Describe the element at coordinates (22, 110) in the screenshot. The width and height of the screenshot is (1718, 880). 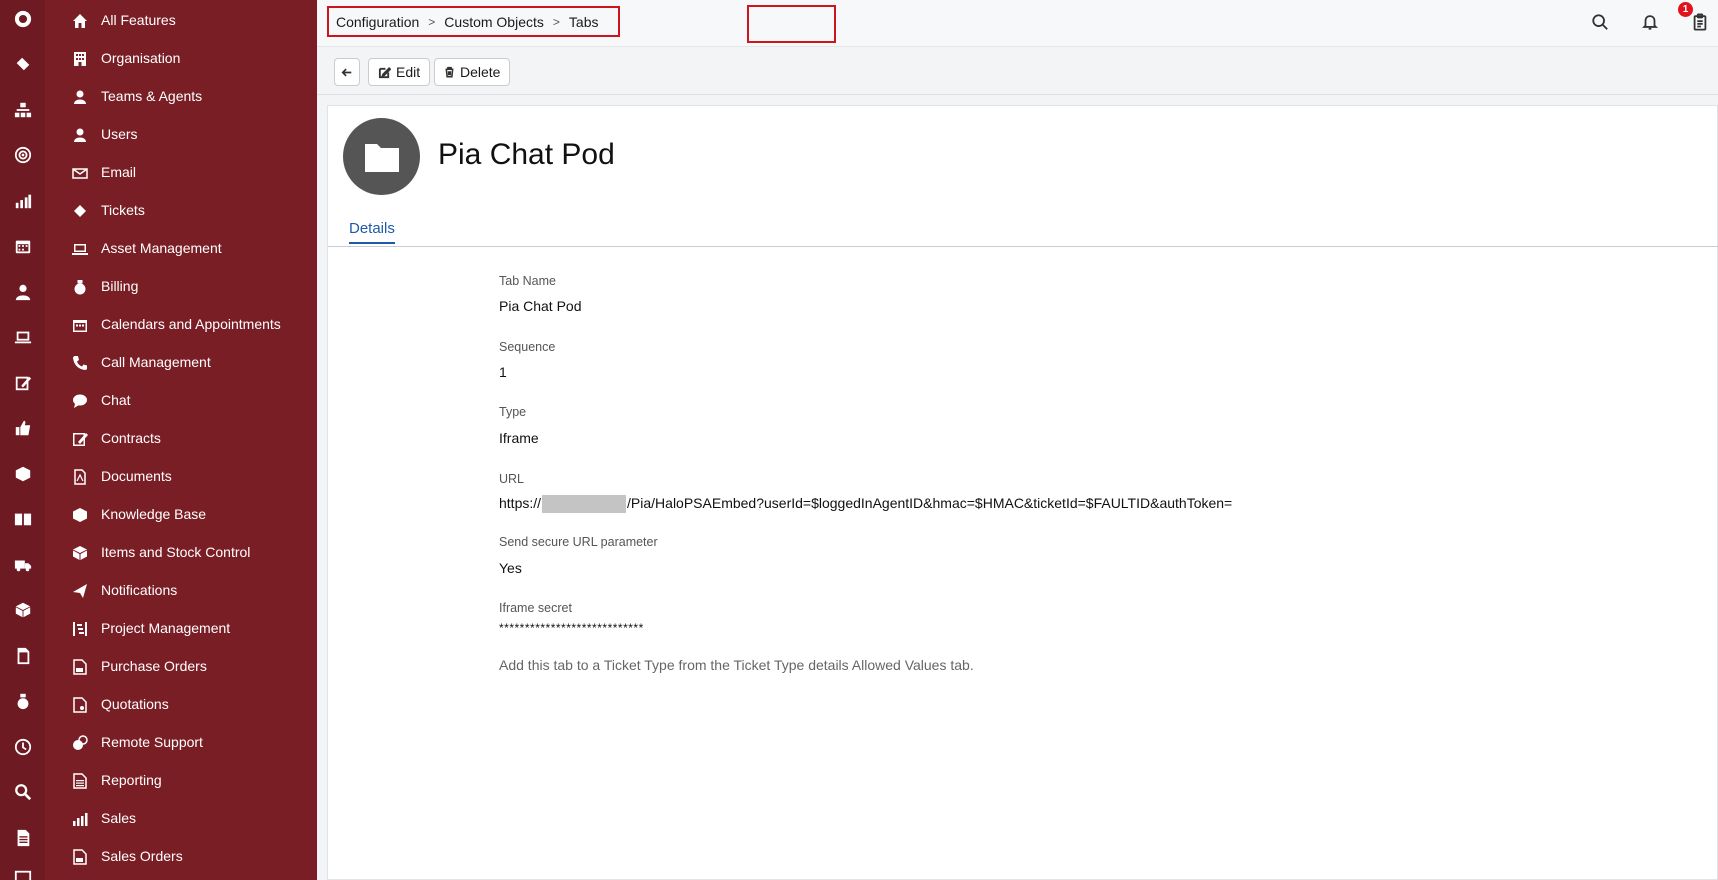
I see `org-chart-icon` at that location.